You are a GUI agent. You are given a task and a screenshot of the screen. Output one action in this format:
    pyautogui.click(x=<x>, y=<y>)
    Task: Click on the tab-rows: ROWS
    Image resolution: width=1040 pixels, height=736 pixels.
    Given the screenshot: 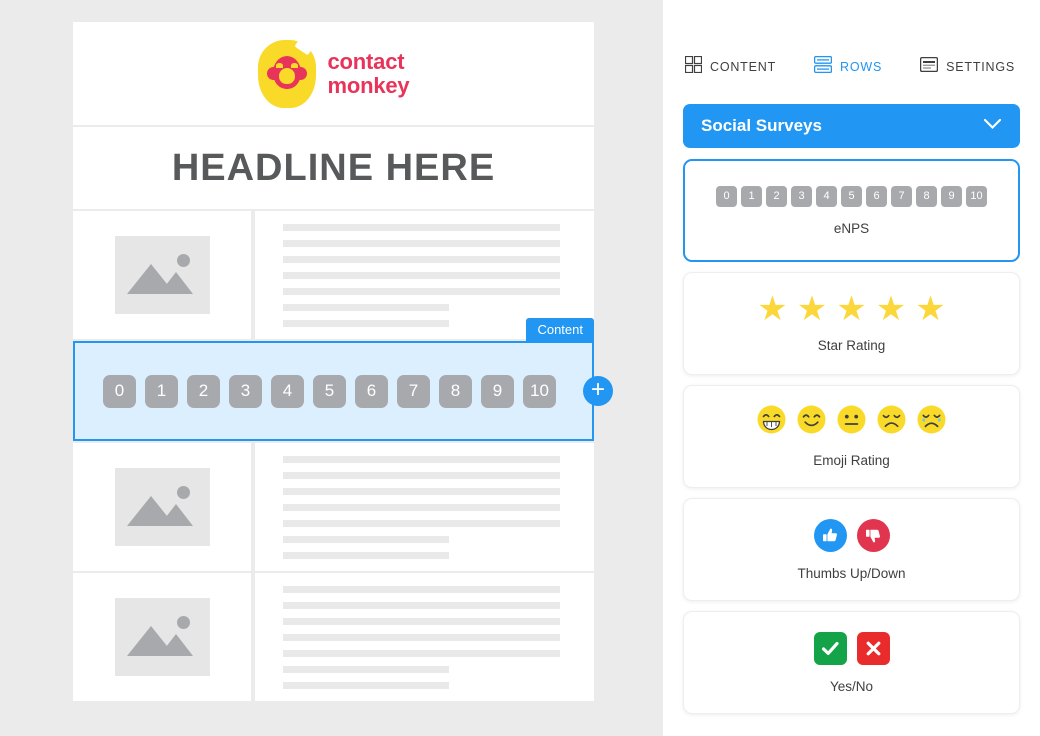 What is the action you would take?
    pyautogui.click(x=848, y=66)
    